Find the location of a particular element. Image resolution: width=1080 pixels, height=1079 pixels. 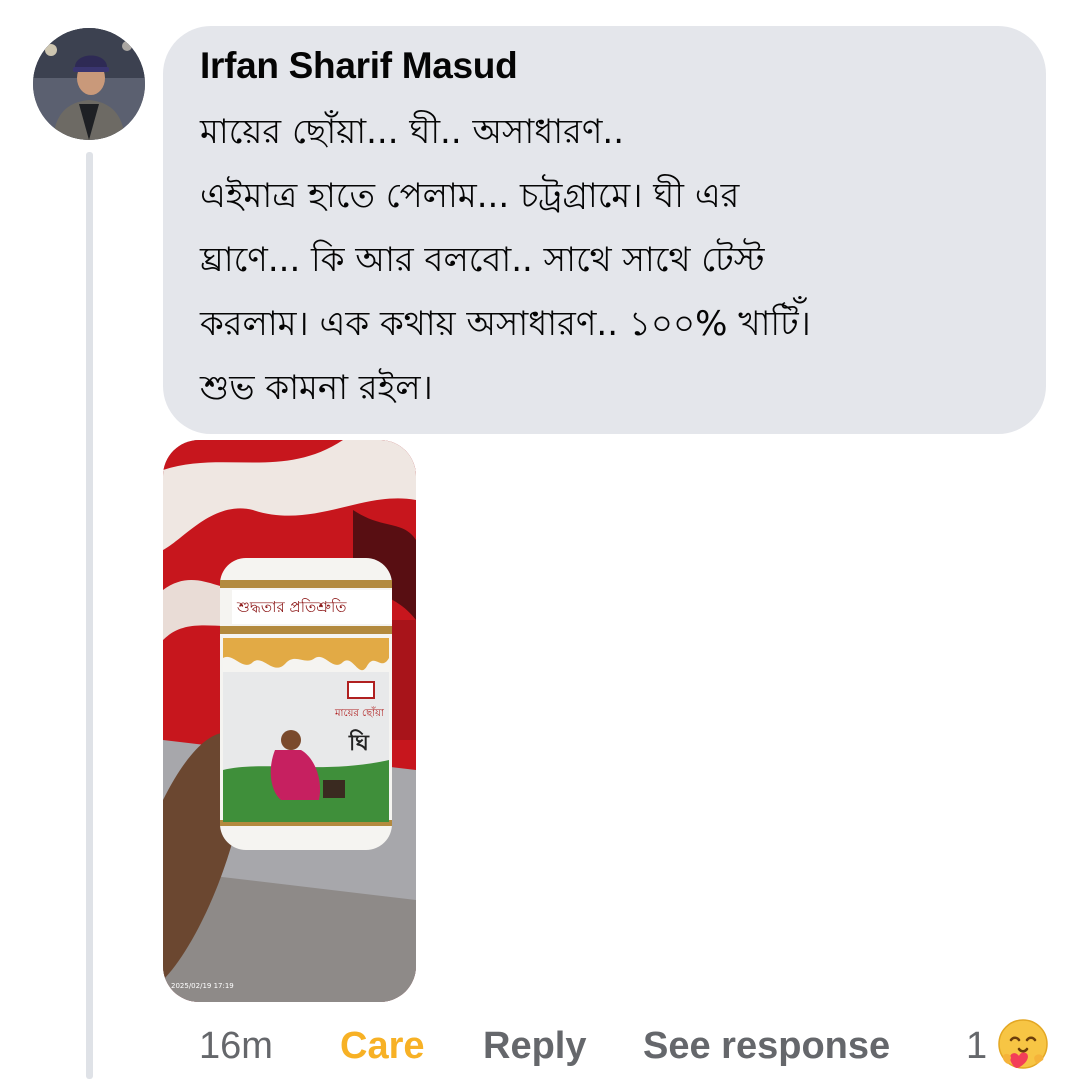

see-response-button: See response is located at coordinates (766, 1046).